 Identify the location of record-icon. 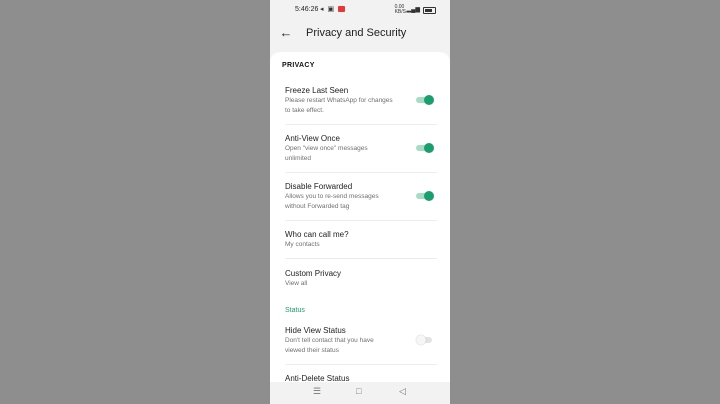
(342, 9).